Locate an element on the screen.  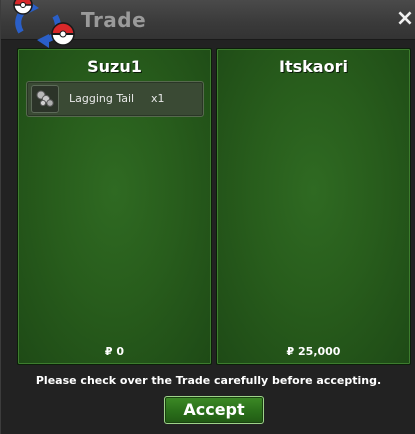
close-button: × is located at coordinates (404, 19).